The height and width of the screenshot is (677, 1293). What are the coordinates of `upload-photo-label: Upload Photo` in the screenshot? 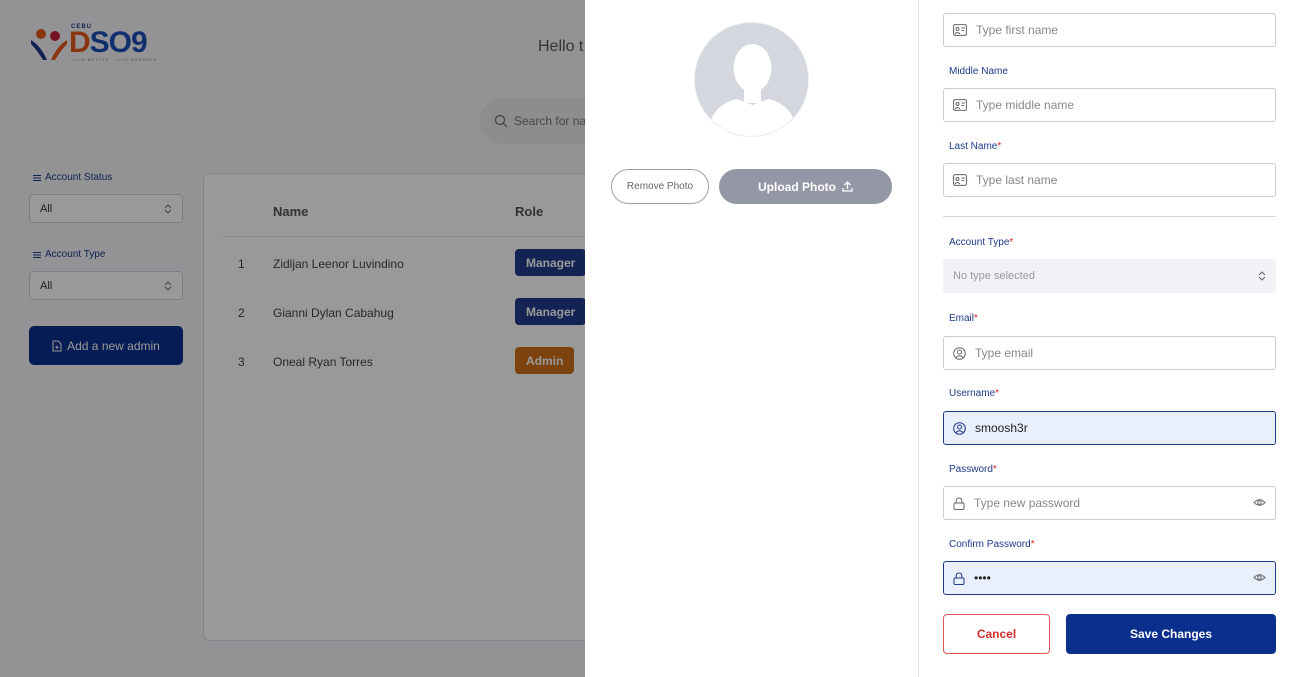 It's located at (797, 186).